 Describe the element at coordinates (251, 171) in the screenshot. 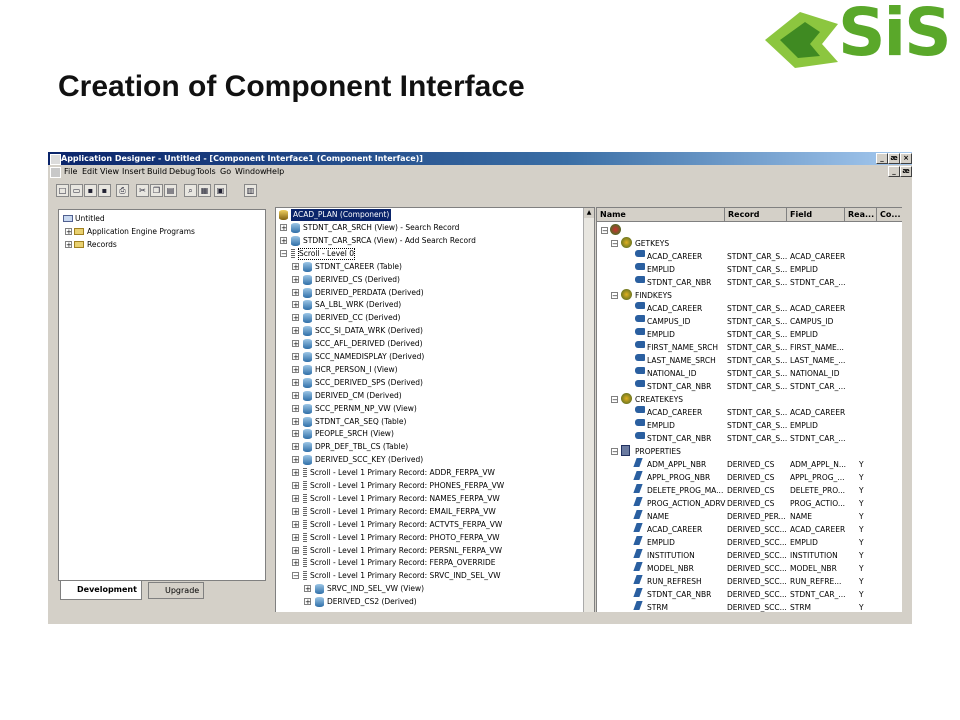

I see `menu-window: Window` at that location.